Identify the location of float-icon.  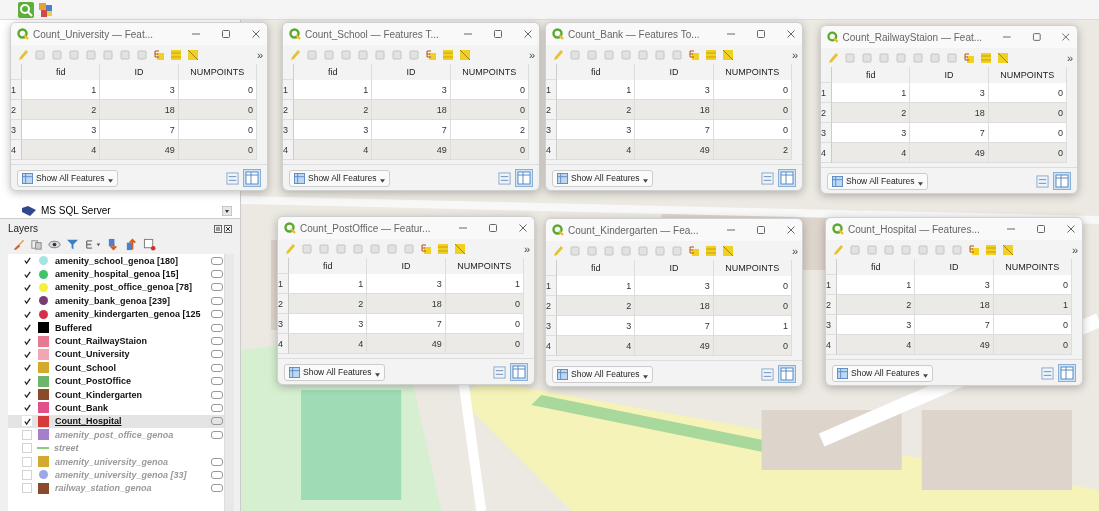
(218, 228).